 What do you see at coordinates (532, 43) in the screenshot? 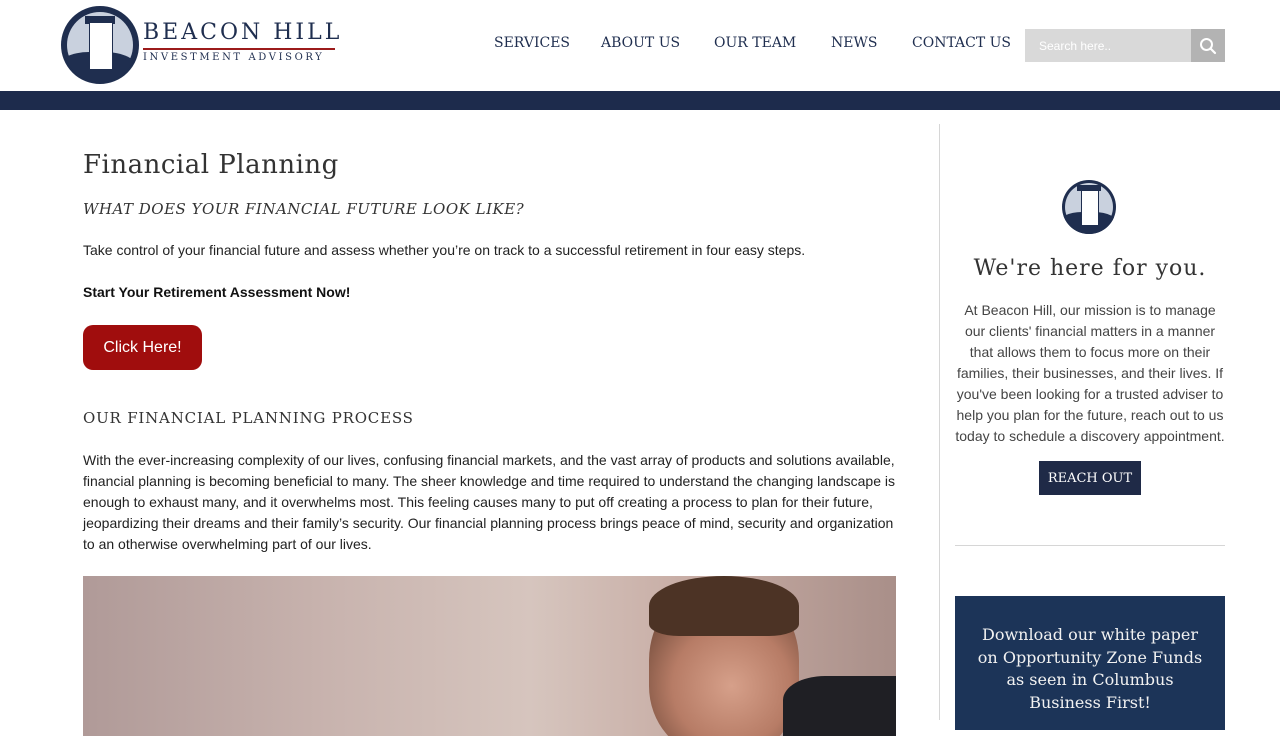
I see `nav-item-services: SERVICES` at bounding box center [532, 43].